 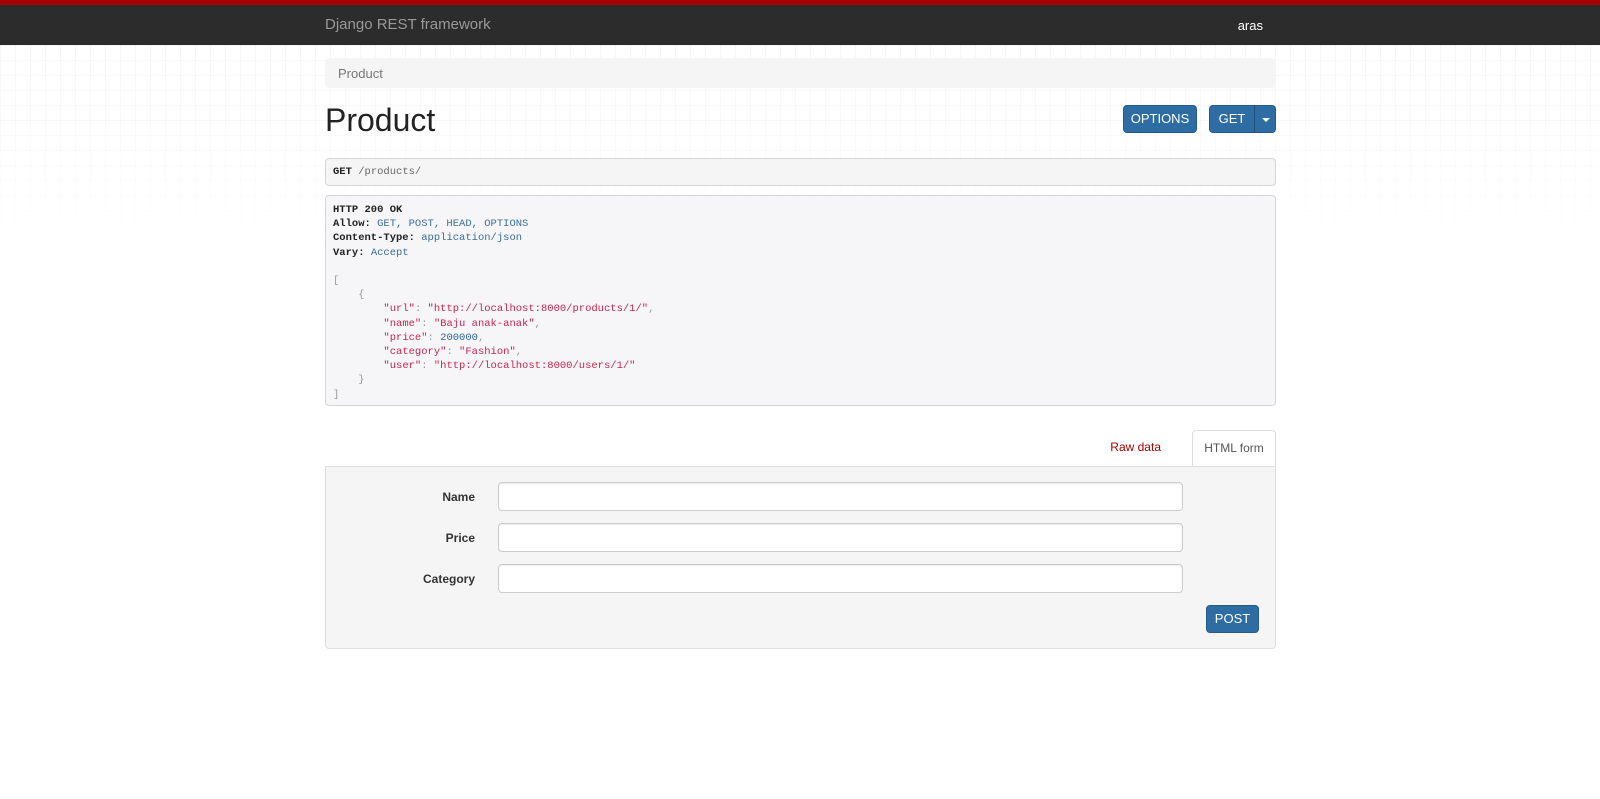 I want to click on form-row-name: Name, so click(x=800, y=496).